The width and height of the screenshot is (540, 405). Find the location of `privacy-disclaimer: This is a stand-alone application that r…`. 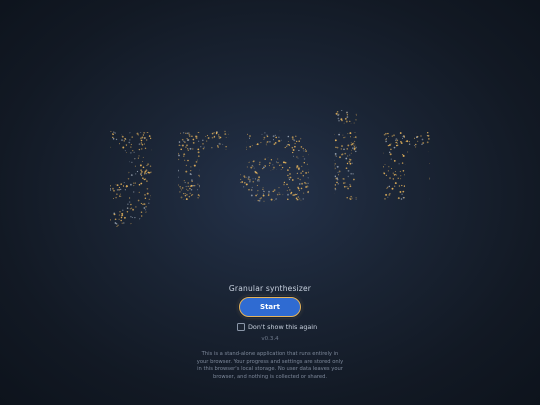

privacy-disclaimer: This is a stand-alone application that r… is located at coordinates (270, 365).